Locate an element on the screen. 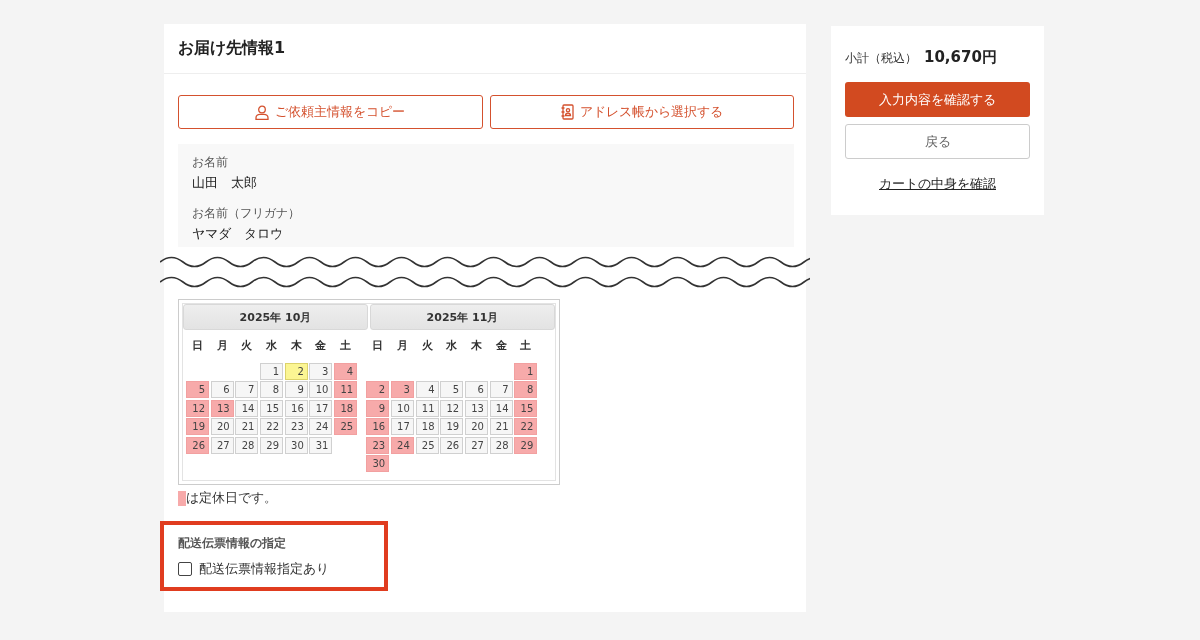 This screenshot has width=1200, height=640. field-label: お名前（フリガナ） is located at coordinates (246, 213).